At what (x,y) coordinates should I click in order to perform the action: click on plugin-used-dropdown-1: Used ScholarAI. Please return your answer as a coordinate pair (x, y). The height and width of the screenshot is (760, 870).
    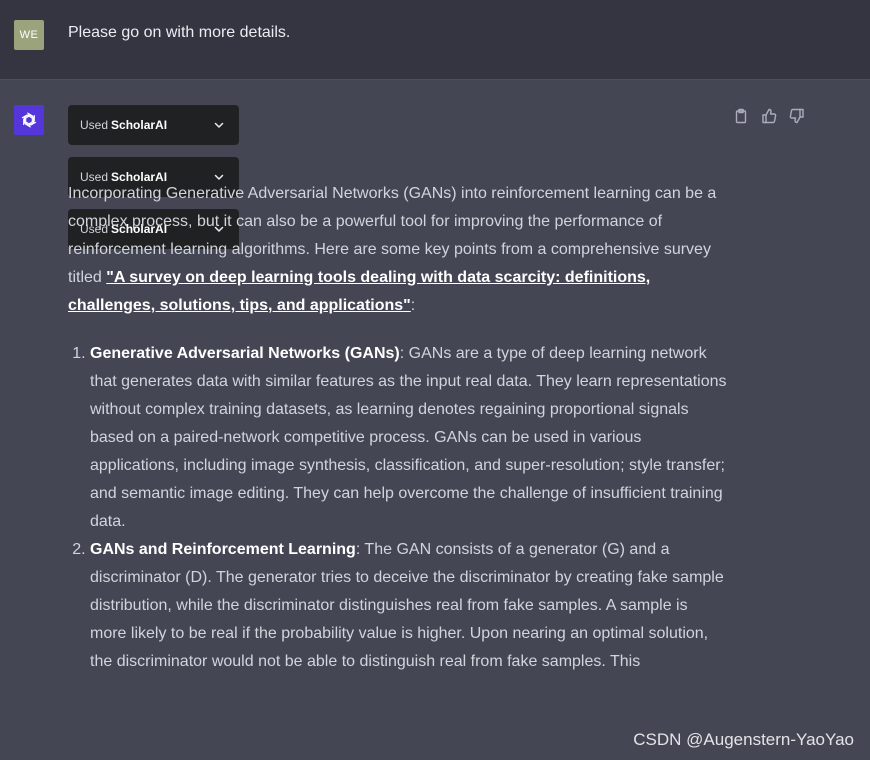
    Looking at the image, I should click on (153, 125).